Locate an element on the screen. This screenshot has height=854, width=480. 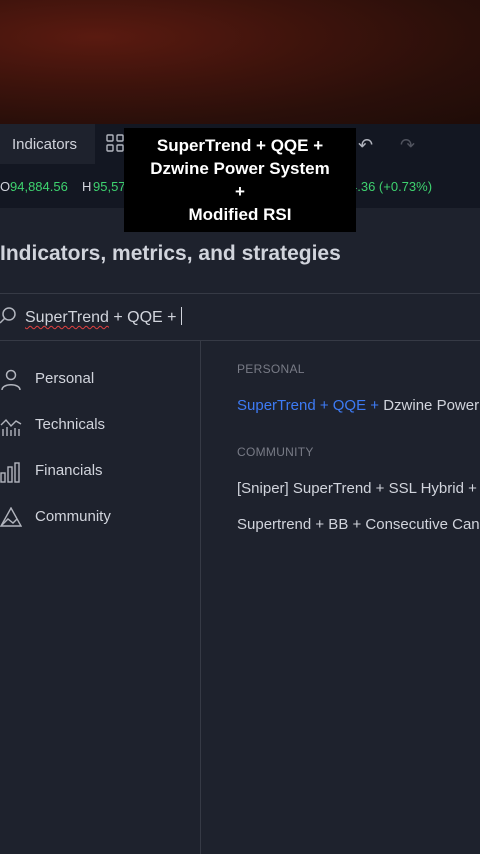
result-item-community: Supertrend + BB + Consecutive Candles is located at coordinates (358, 524).